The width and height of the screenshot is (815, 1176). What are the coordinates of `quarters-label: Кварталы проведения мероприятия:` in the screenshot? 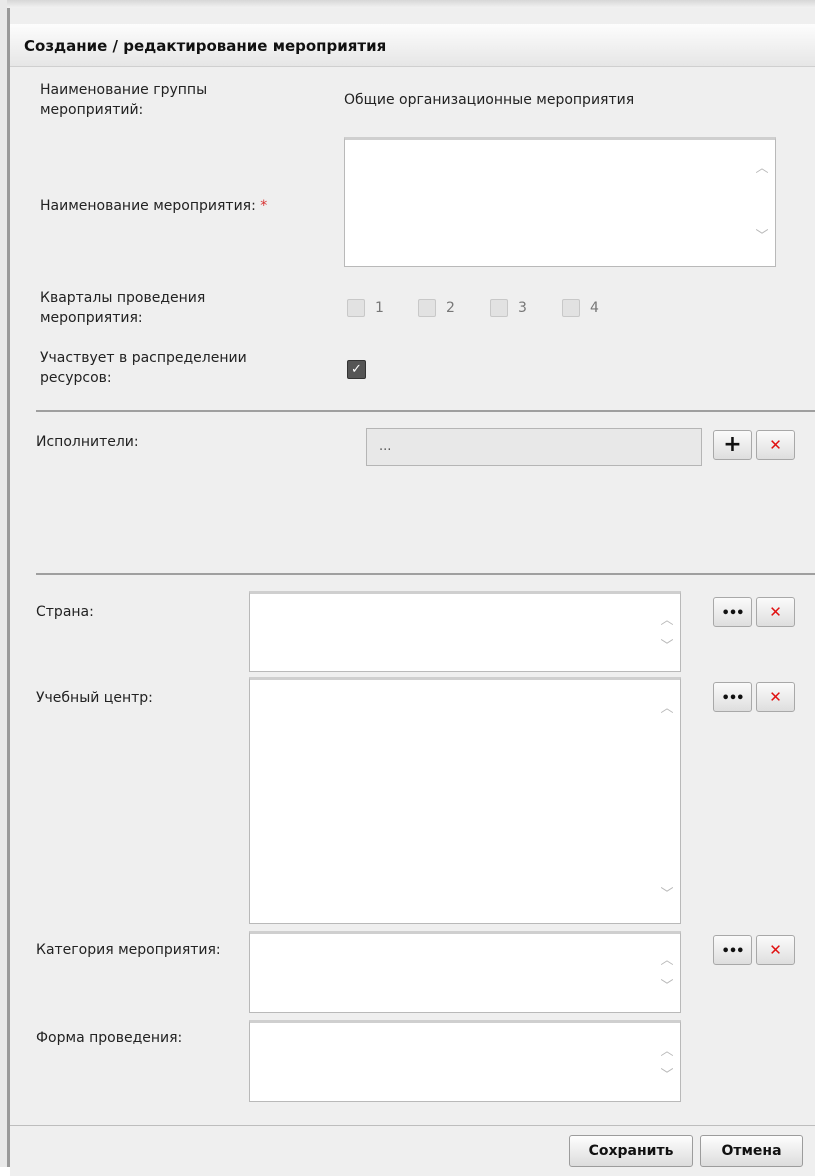 It's located at (160, 308).